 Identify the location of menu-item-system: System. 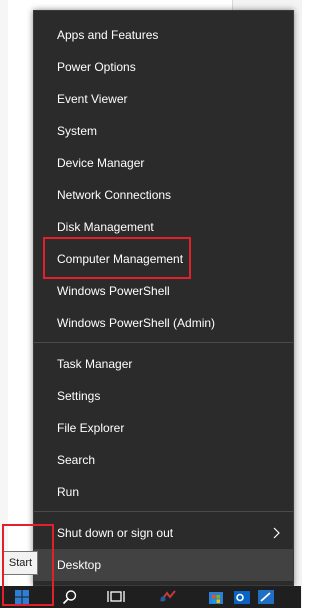
(163, 131).